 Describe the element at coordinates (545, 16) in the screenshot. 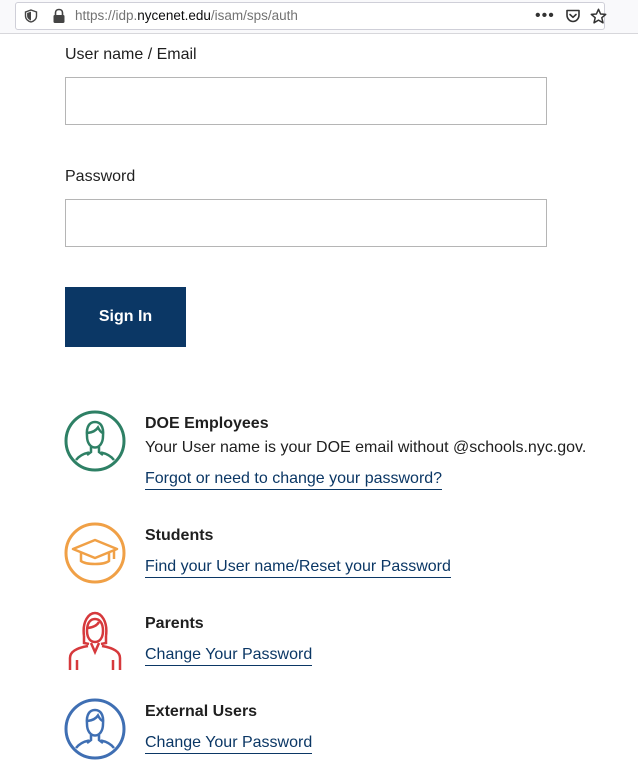

I see `page-actions-menu-icon: •••` at that location.